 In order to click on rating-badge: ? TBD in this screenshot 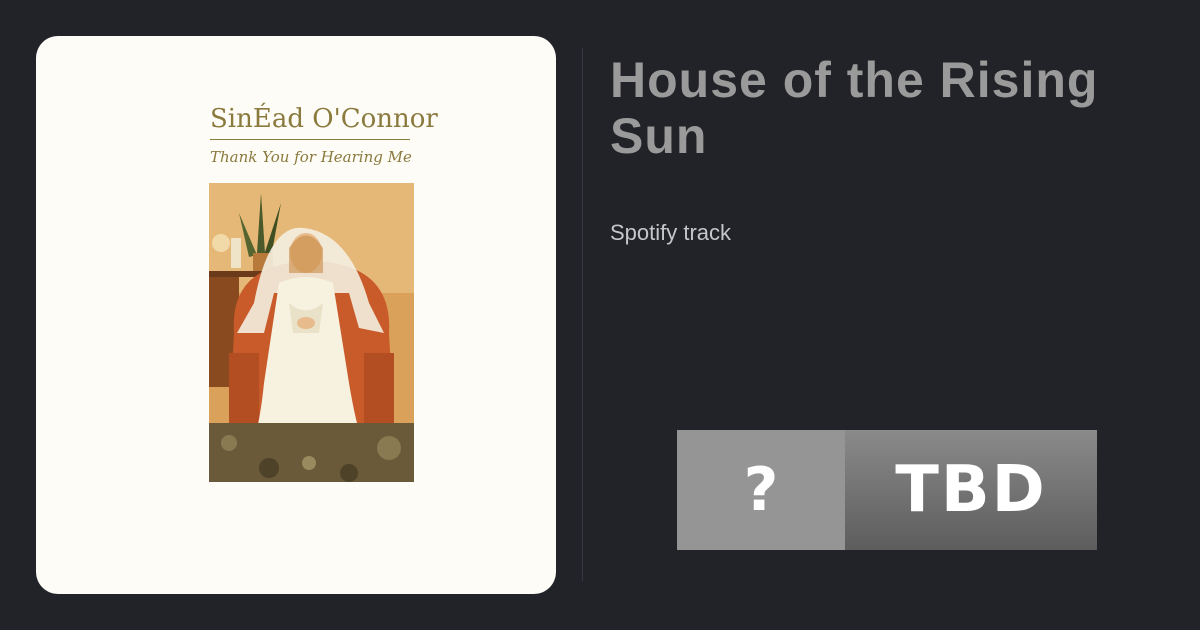, I will do `click(887, 490)`.